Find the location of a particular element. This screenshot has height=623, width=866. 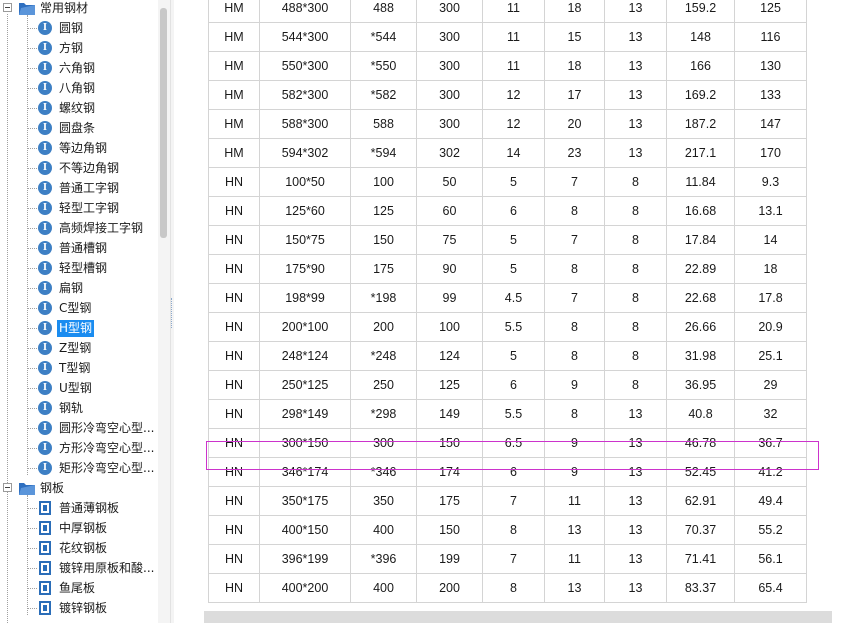

table-row: HM 544*300 *544 300 11 15 13 148 116 is located at coordinates (507, 37).